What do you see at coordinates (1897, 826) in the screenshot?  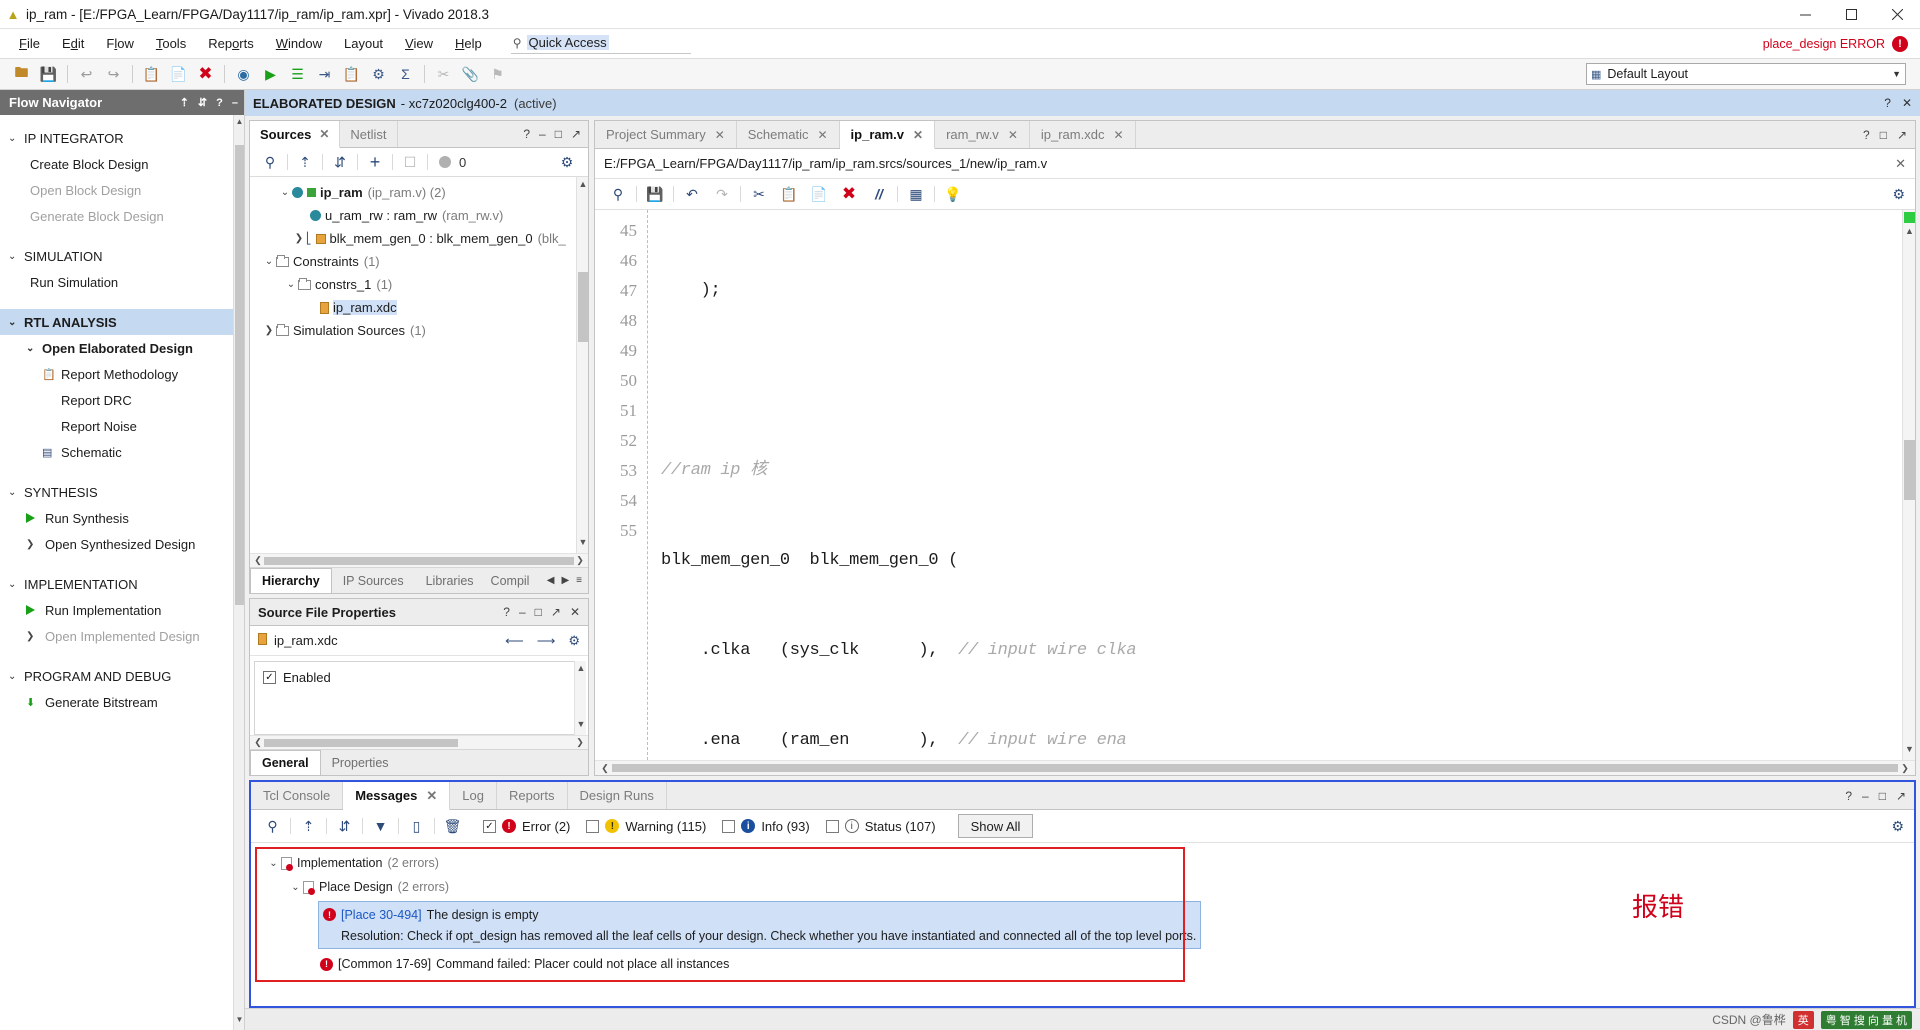 I see `gear-icon: ⚙` at bounding box center [1897, 826].